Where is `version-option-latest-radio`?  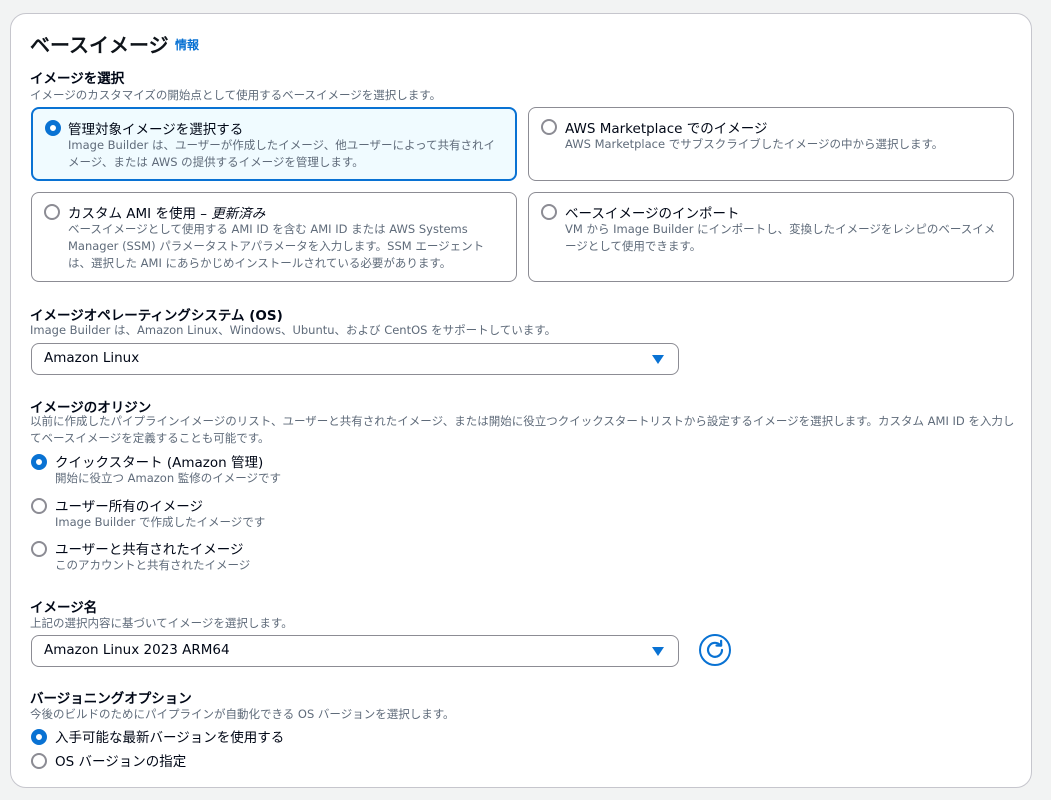 version-option-latest-radio is located at coordinates (39, 737).